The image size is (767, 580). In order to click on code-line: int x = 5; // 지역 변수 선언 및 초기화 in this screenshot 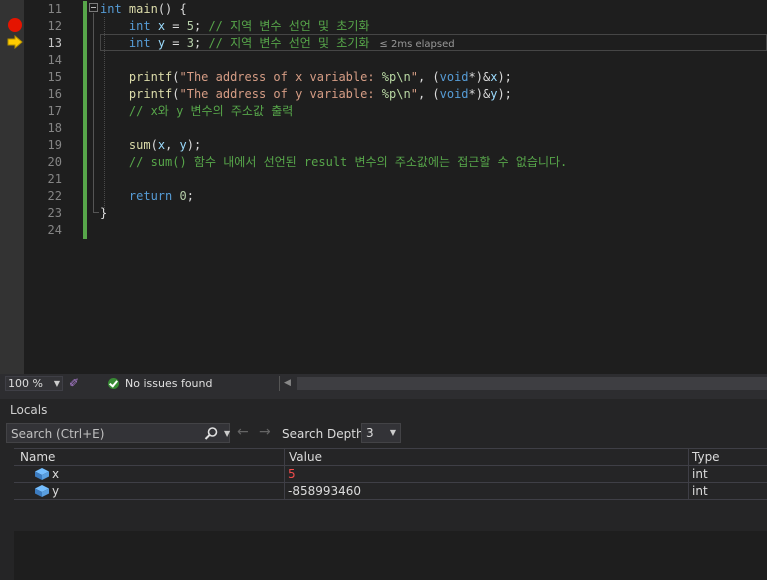, I will do `click(235, 26)`.